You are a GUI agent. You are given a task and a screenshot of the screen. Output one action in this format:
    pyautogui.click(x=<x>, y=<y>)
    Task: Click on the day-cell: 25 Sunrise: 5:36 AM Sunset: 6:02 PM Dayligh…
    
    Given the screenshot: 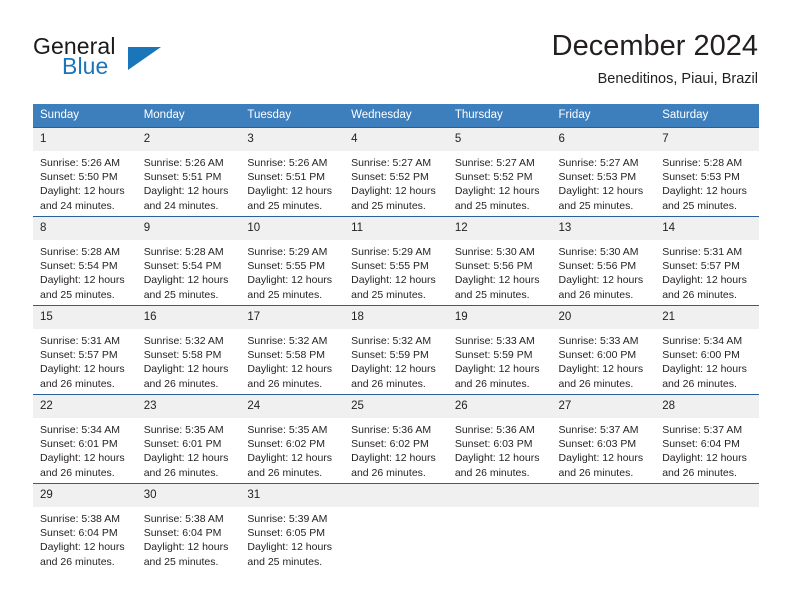 What is the action you would take?
    pyautogui.click(x=396, y=439)
    